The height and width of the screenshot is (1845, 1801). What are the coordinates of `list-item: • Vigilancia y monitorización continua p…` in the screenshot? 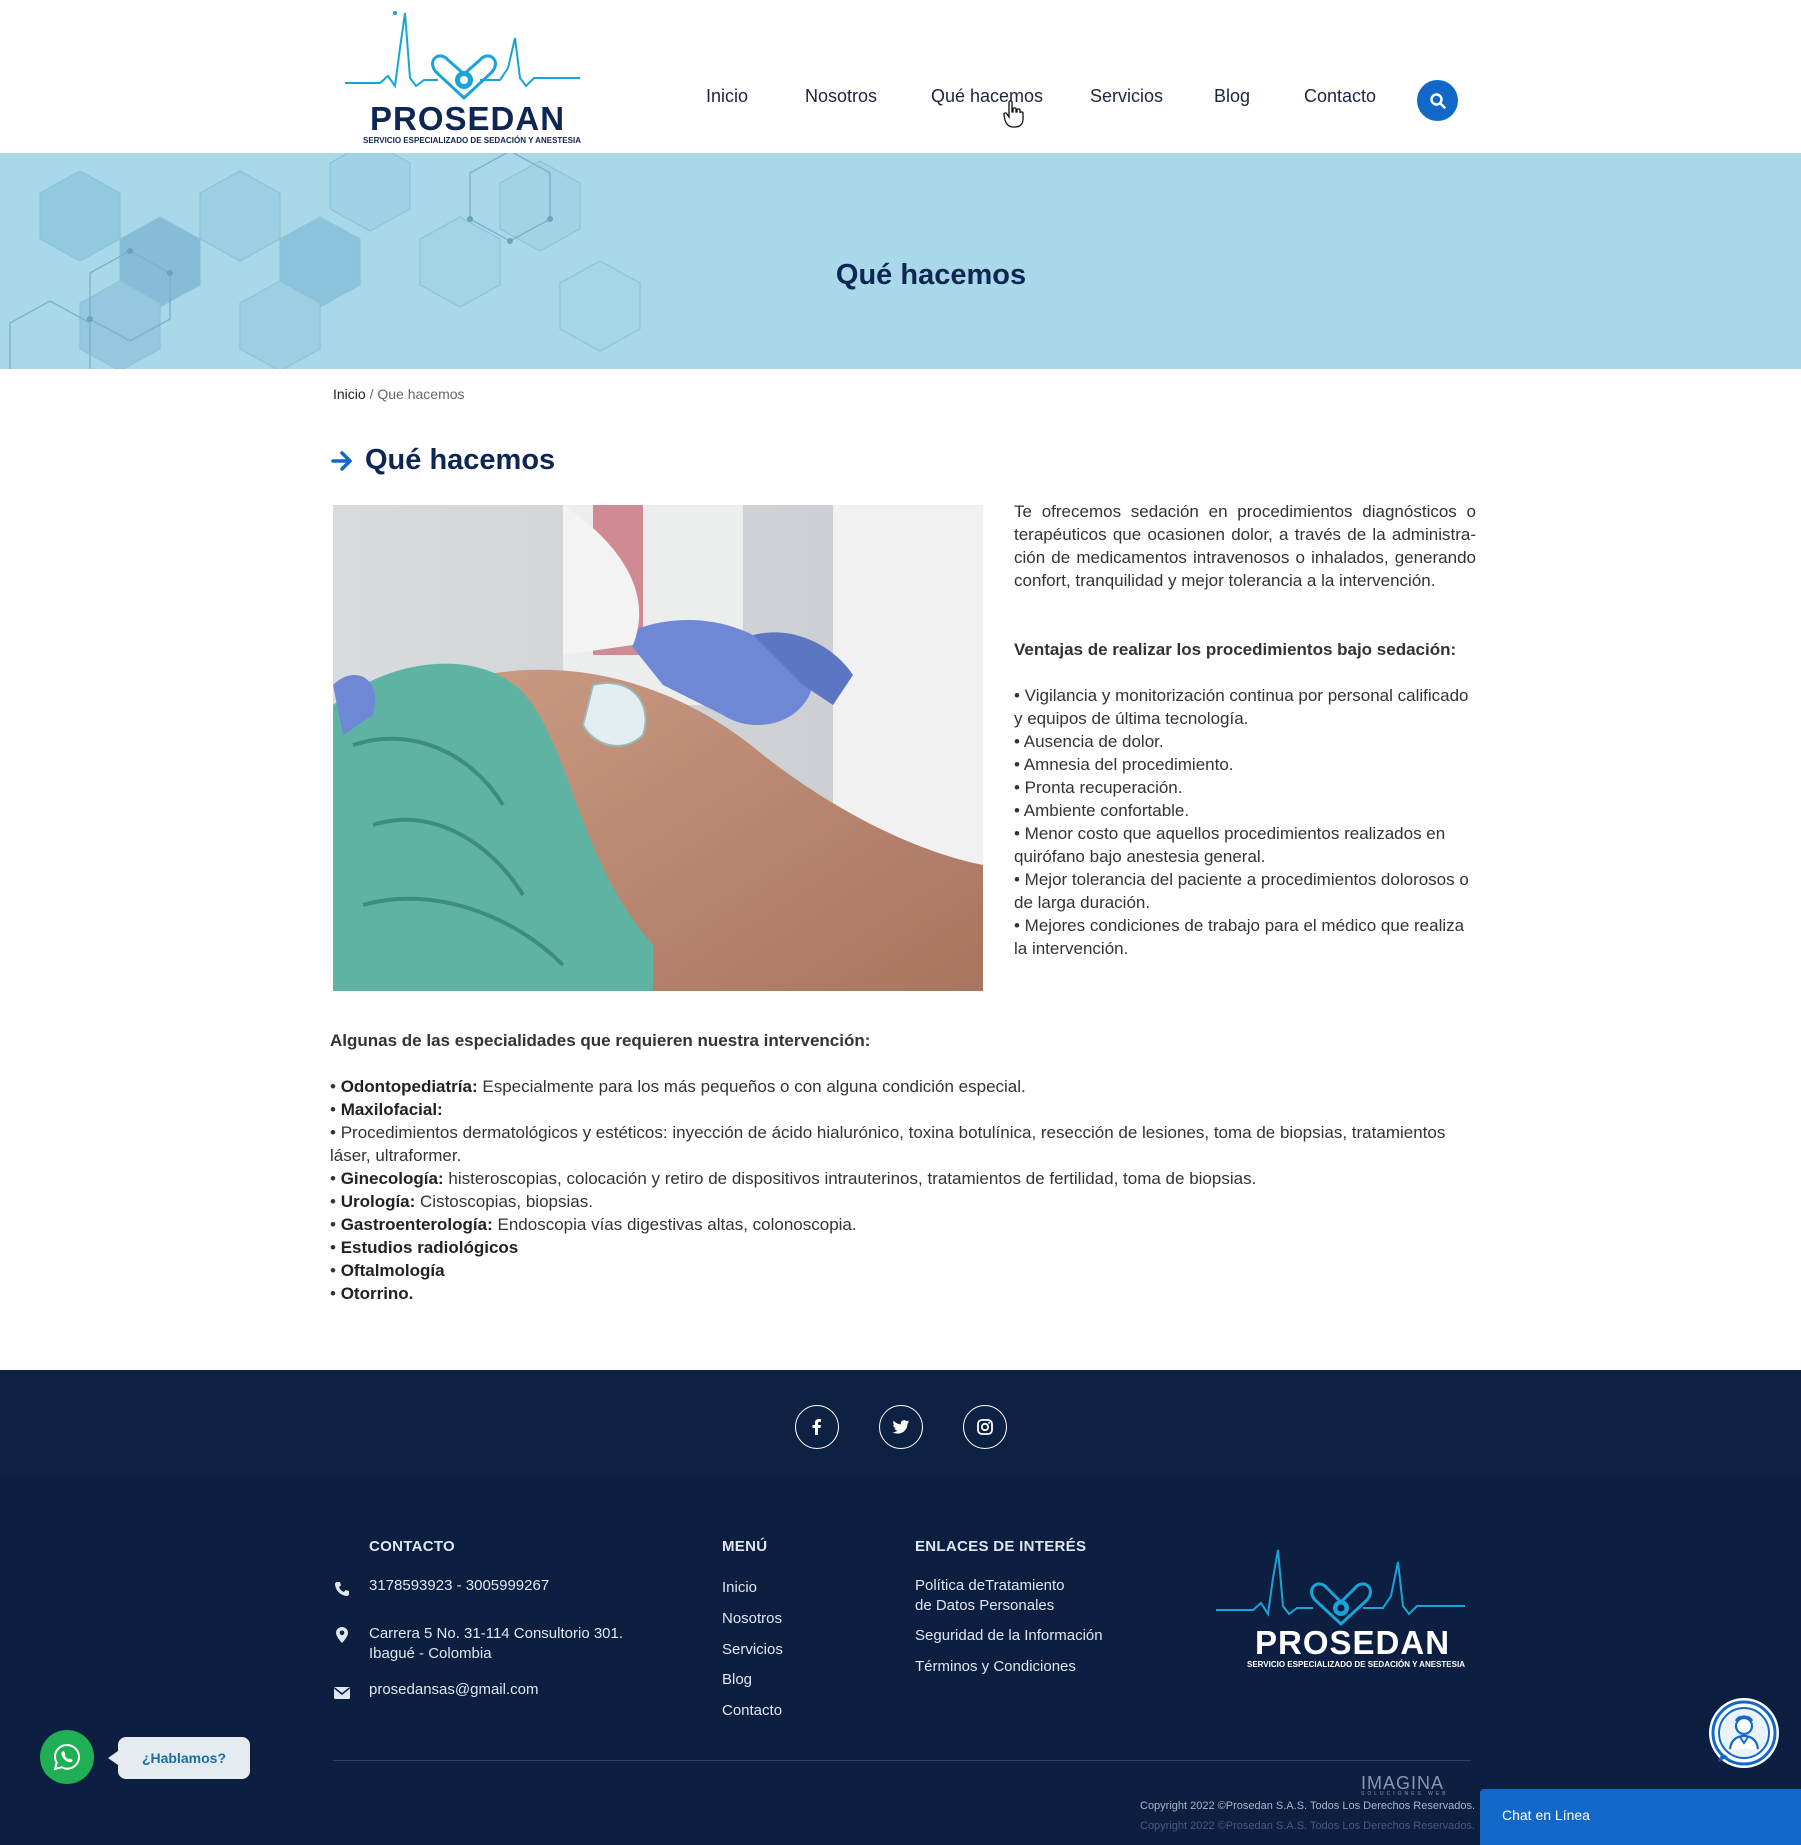 It's located at (1241, 707).